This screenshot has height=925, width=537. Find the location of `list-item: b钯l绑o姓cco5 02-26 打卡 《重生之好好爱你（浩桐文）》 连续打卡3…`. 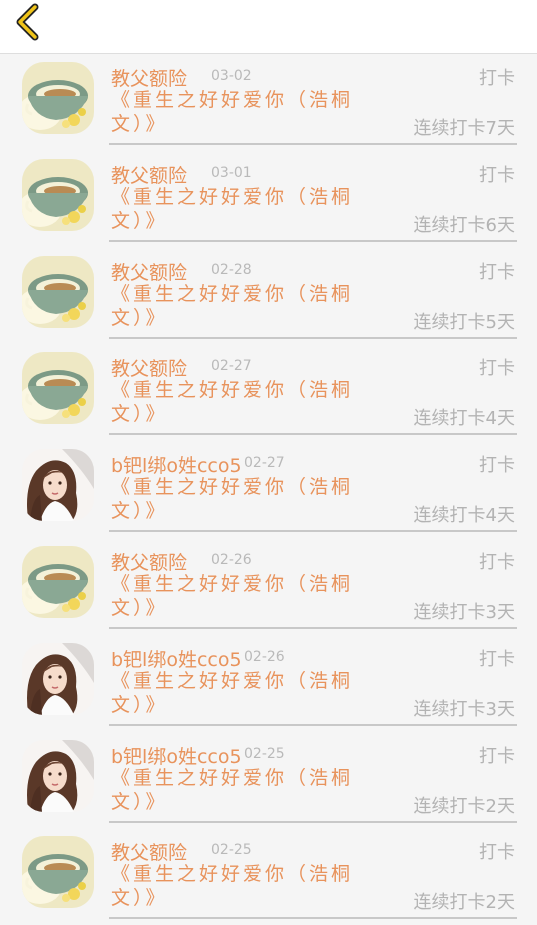

list-item: b钯l绑o姓cco5 02-26 打卡 《重生之好好爱你（浩桐文）》 连续打卡3… is located at coordinates (268, 683).